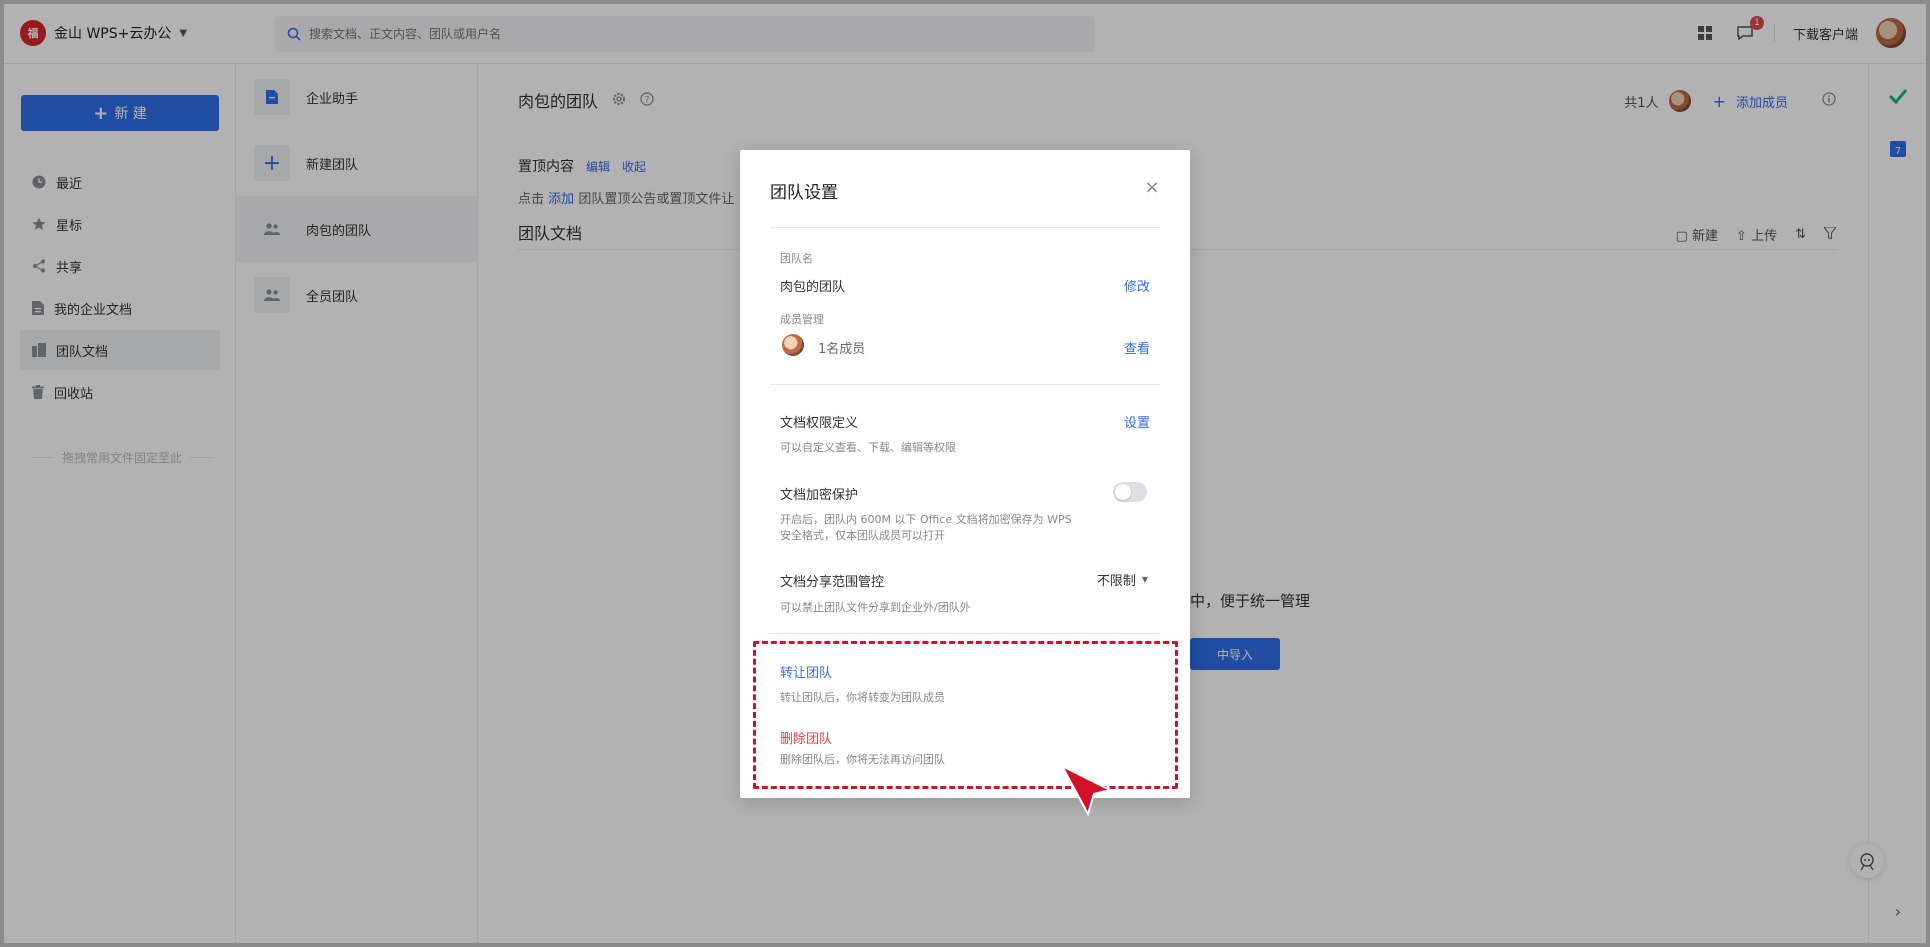  I want to click on toggle-knob, so click(1123, 492).